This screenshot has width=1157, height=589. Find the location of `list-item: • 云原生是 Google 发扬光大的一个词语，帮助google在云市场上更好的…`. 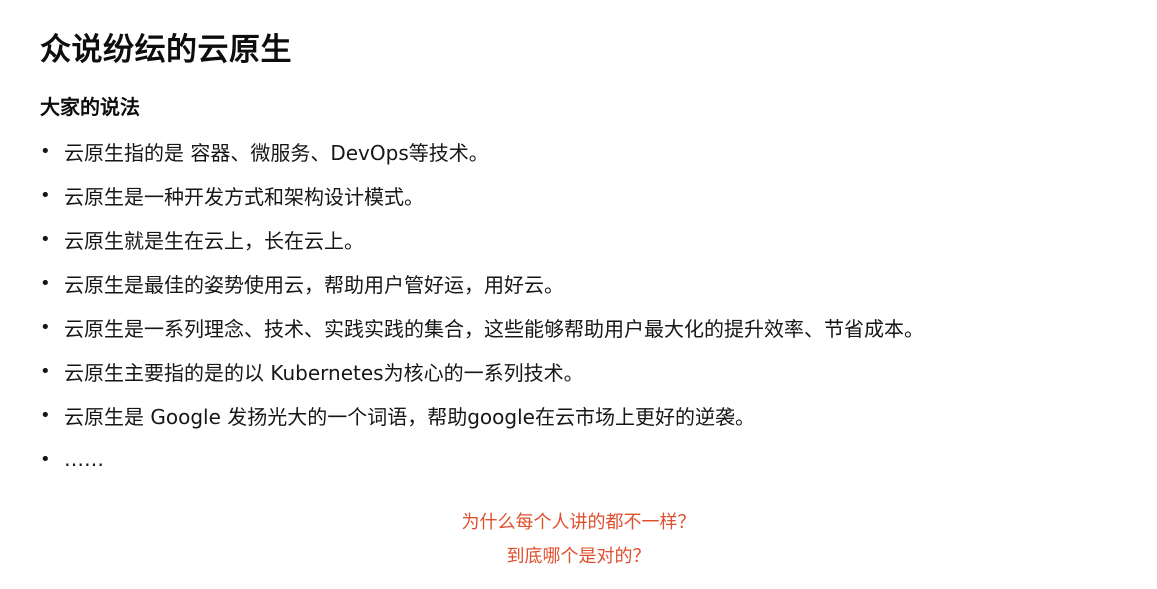

list-item: • 云原生是 Google 发扬光大的一个词语，帮助google在云市场上更好的… is located at coordinates (482, 415).